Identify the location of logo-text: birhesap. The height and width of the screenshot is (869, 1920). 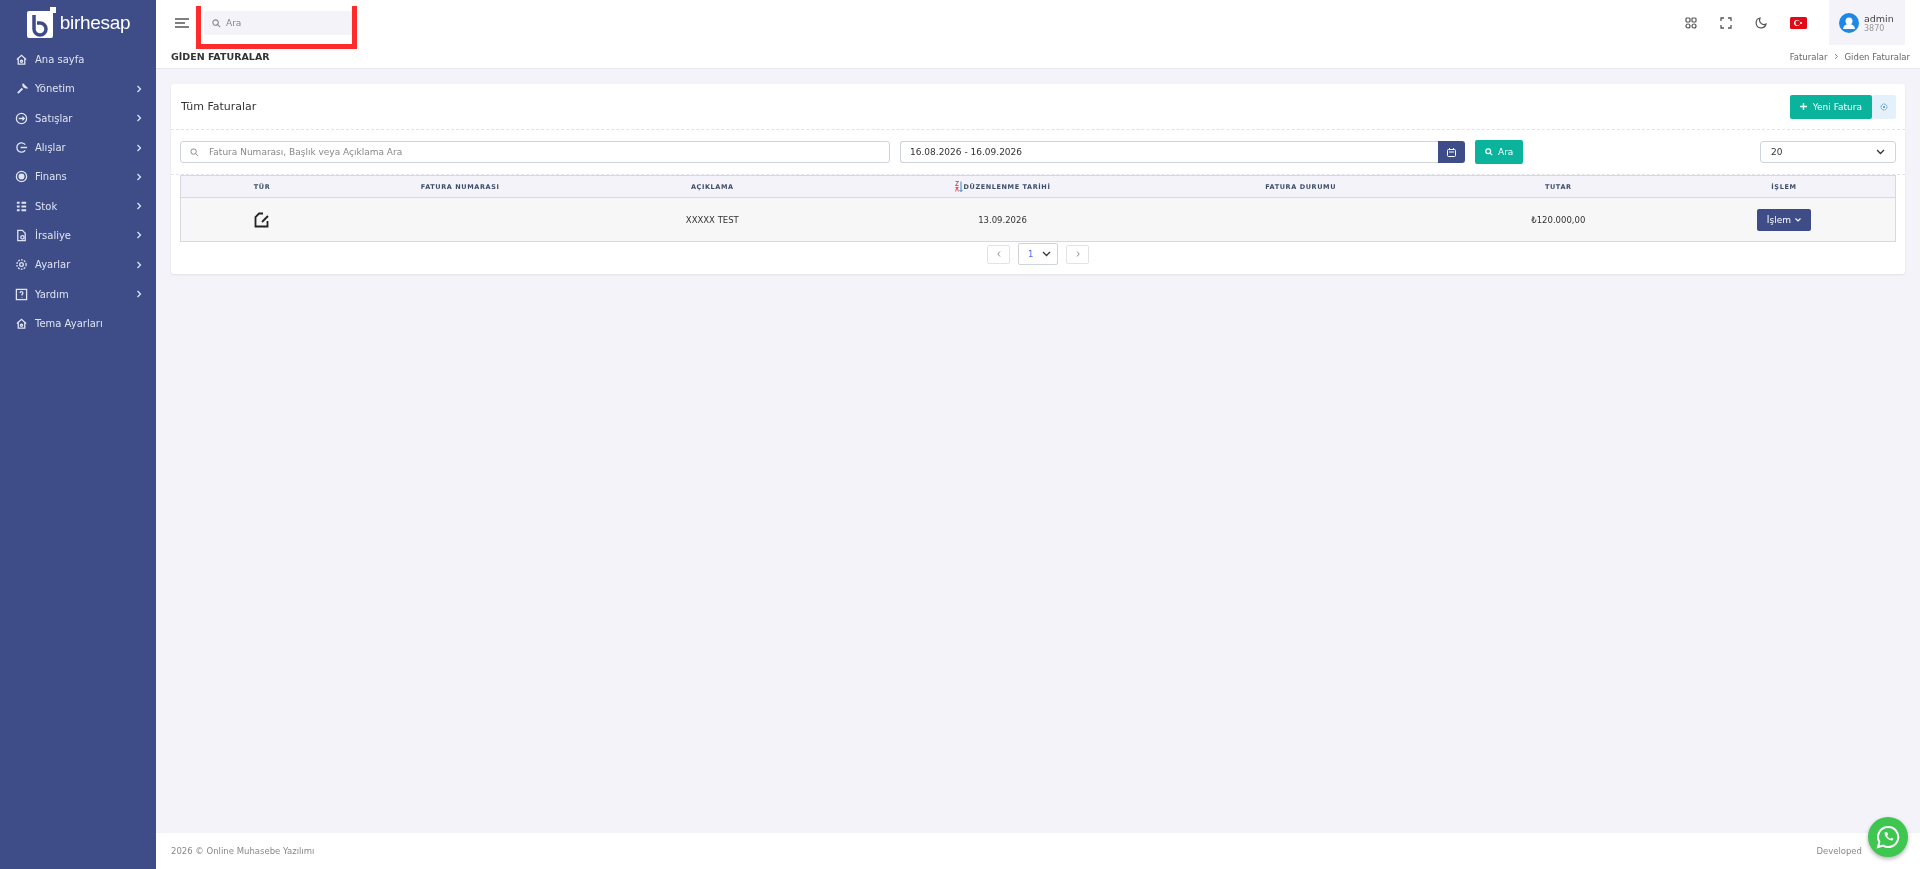
(95, 22).